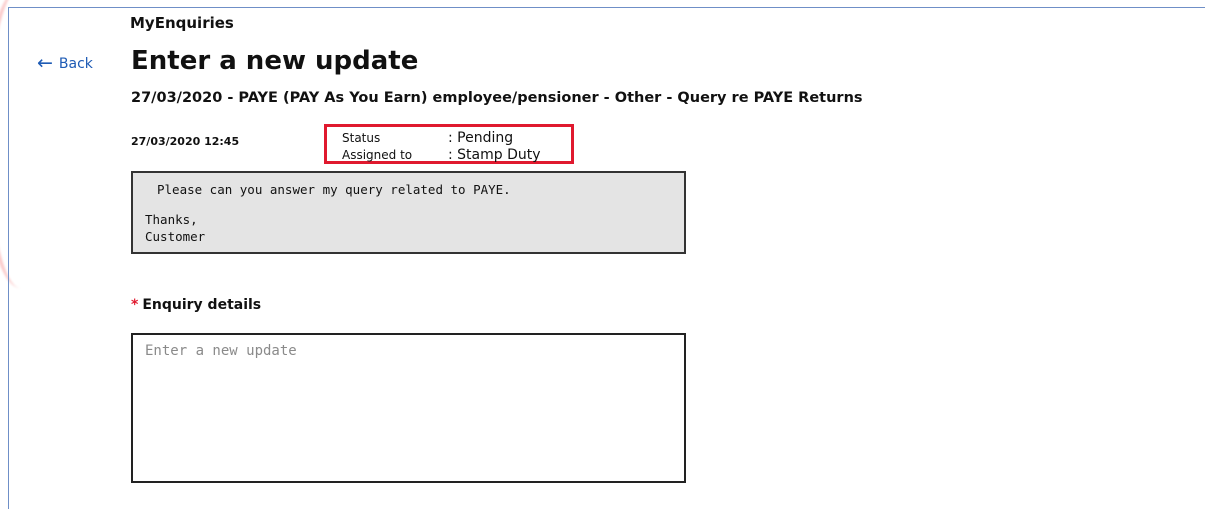 Image resolution: width=1205 pixels, height=509 pixels. What do you see at coordinates (185, 141) in the screenshot?
I see `enquiry-timestamp: 27/03/2020 12:45` at bounding box center [185, 141].